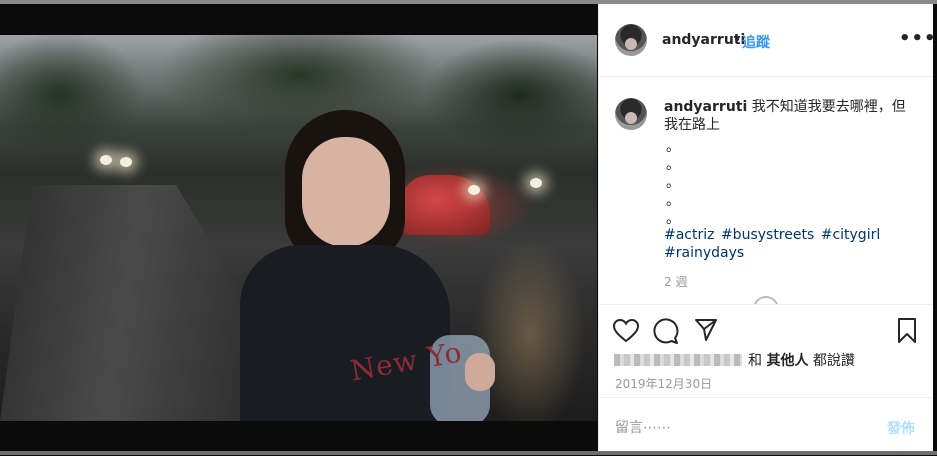  What do you see at coordinates (678, 360) in the screenshot?
I see `blurred-username` at bounding box center [678, 360].